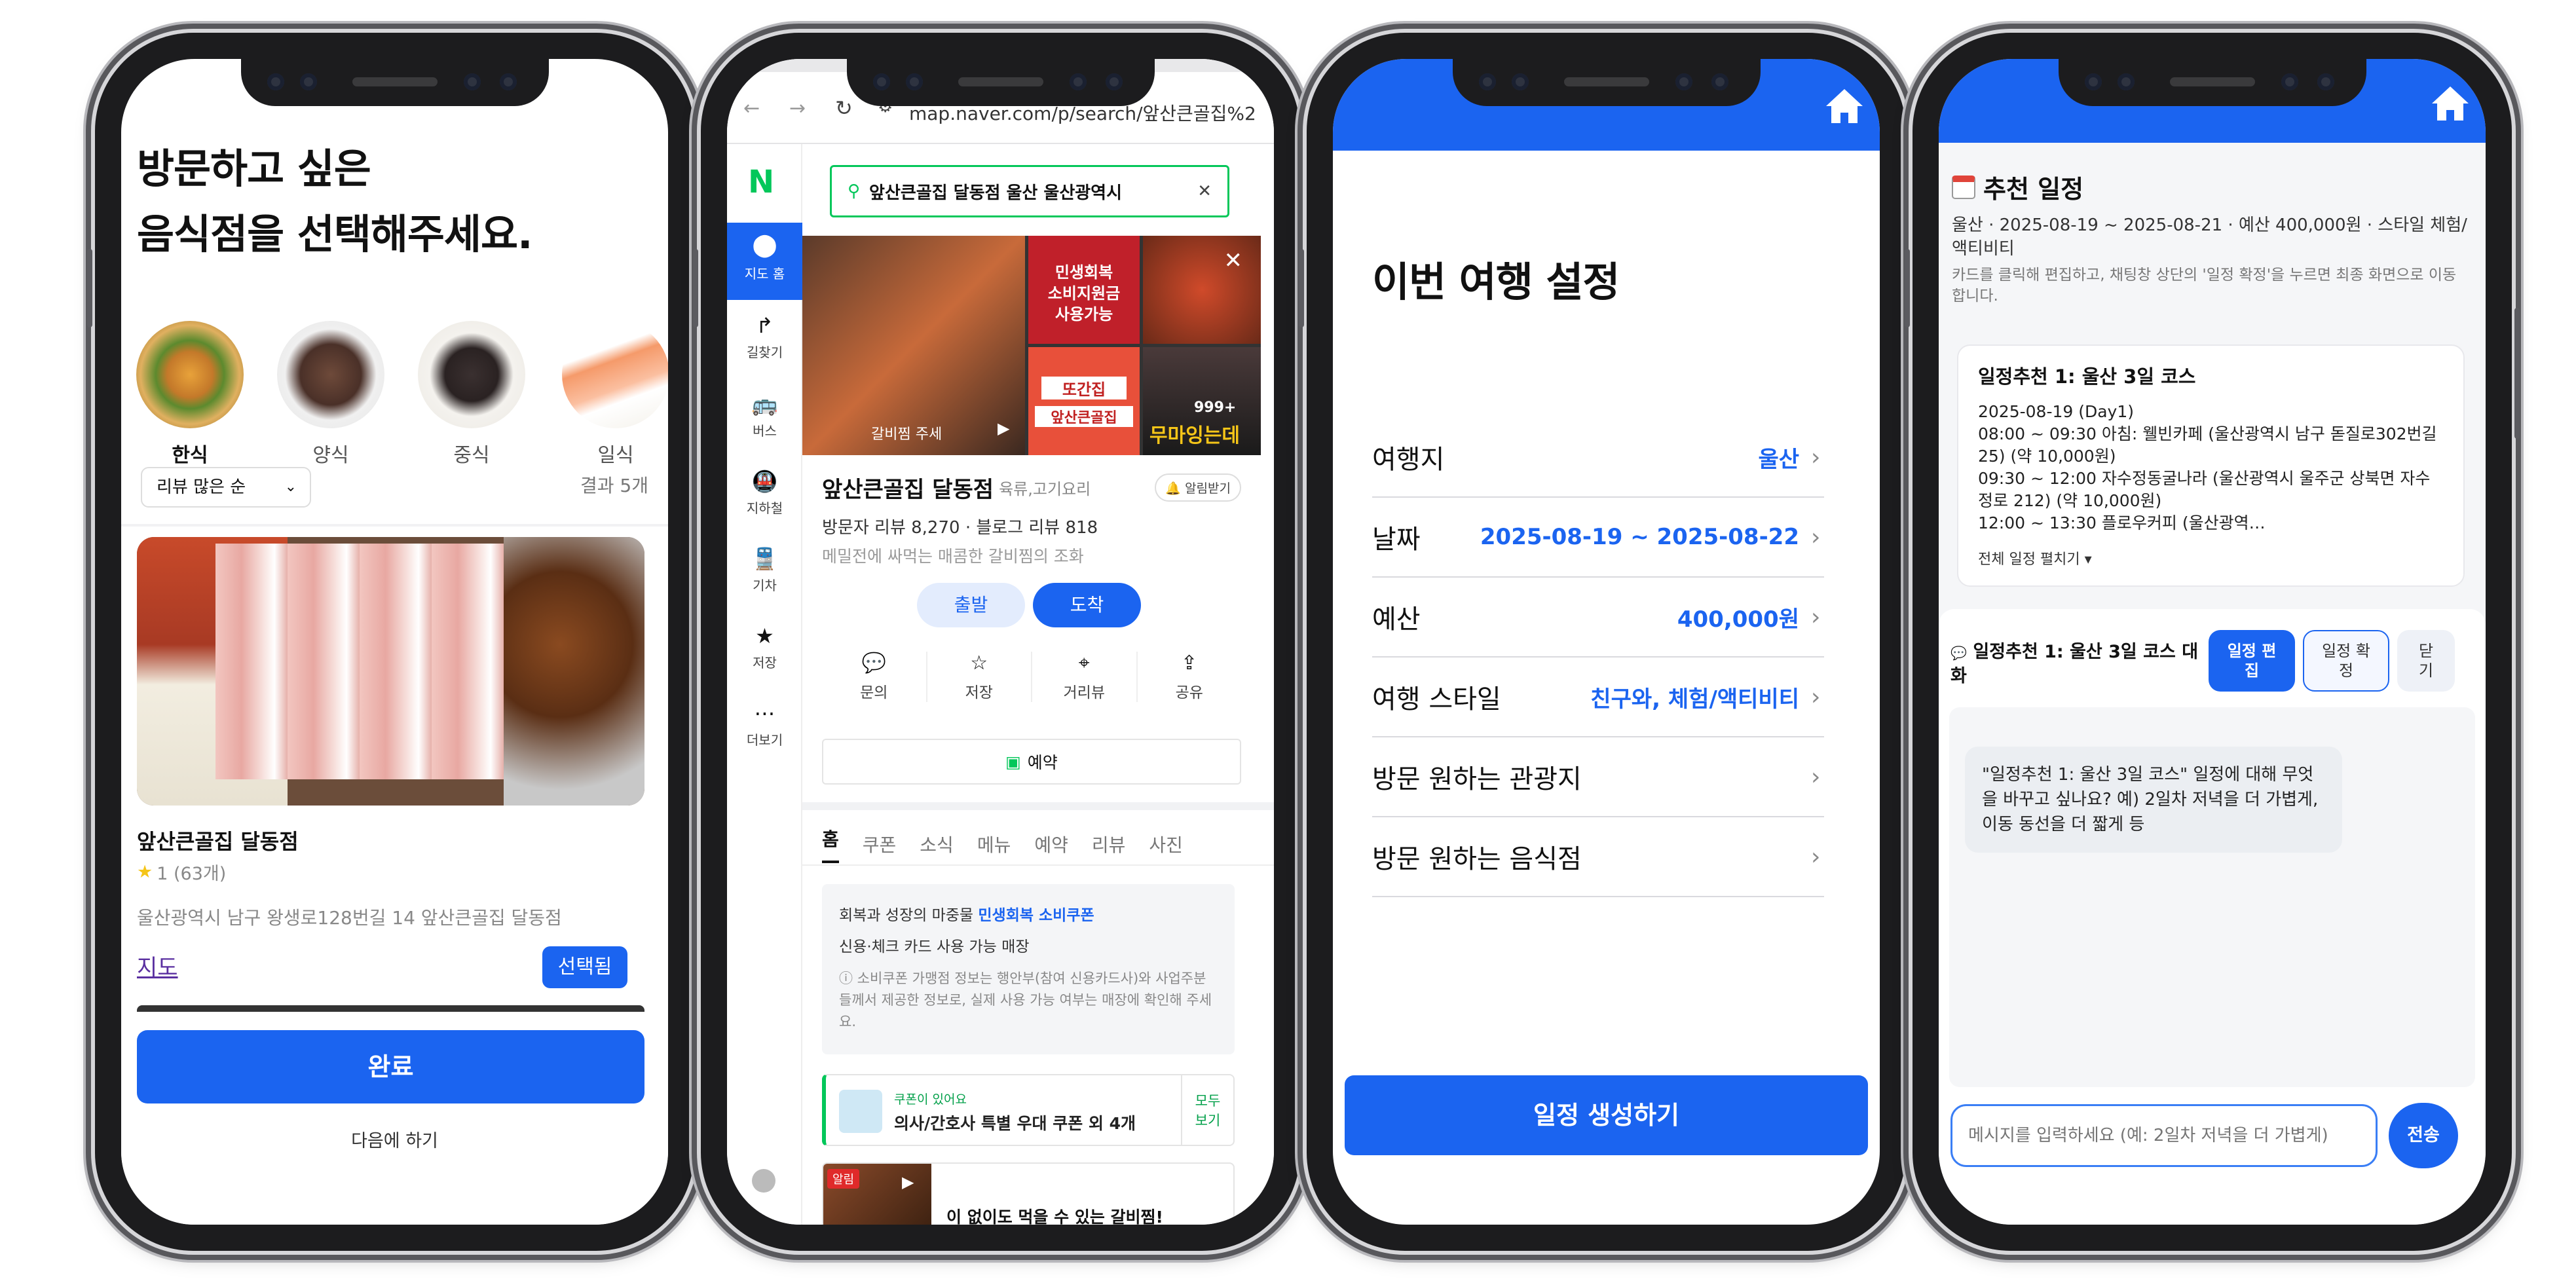 The image size is (2576, 1279). What do you see at coordinates (330, 394) in the screenshot?
I see `category-western: 양식` at bounding box center [330, 394].